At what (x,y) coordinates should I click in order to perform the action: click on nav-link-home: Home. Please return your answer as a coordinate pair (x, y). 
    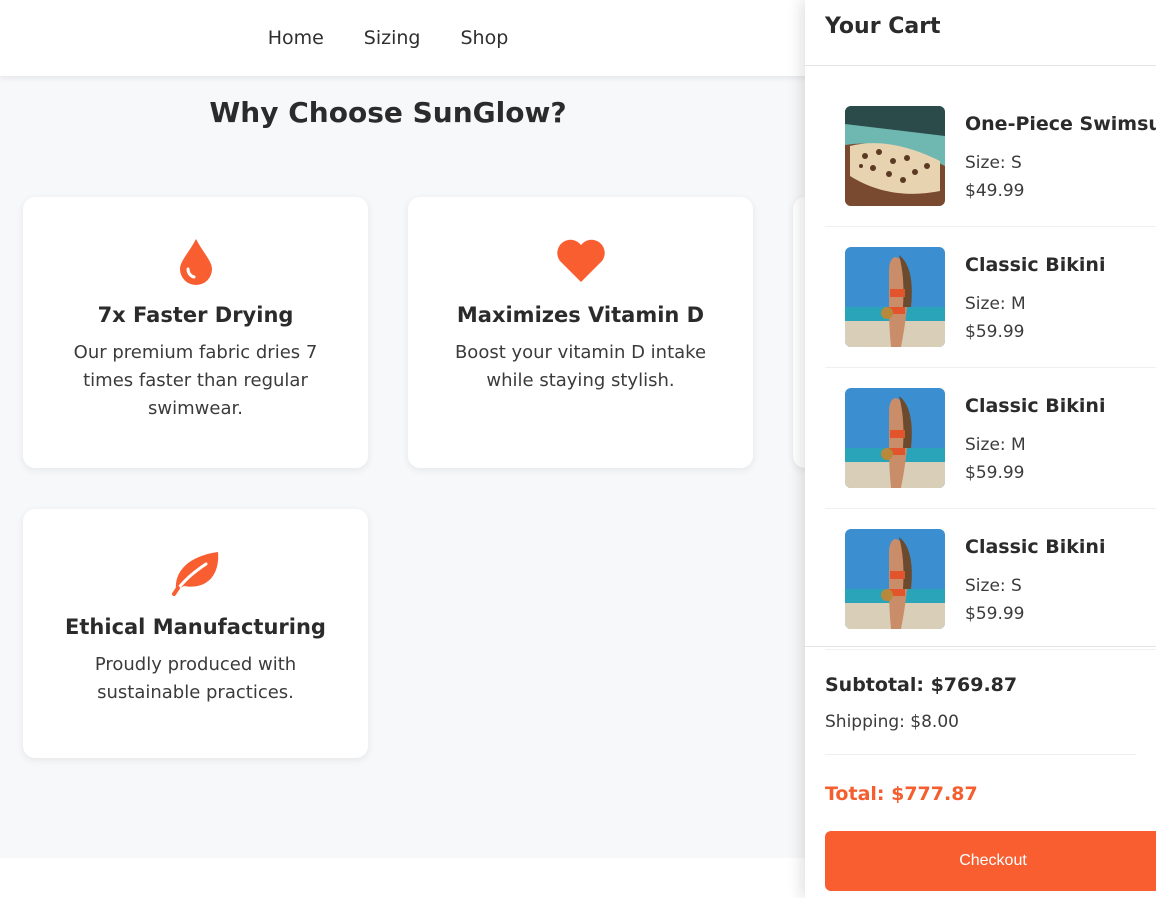
    Looking at the image, I should click on (296, 38).